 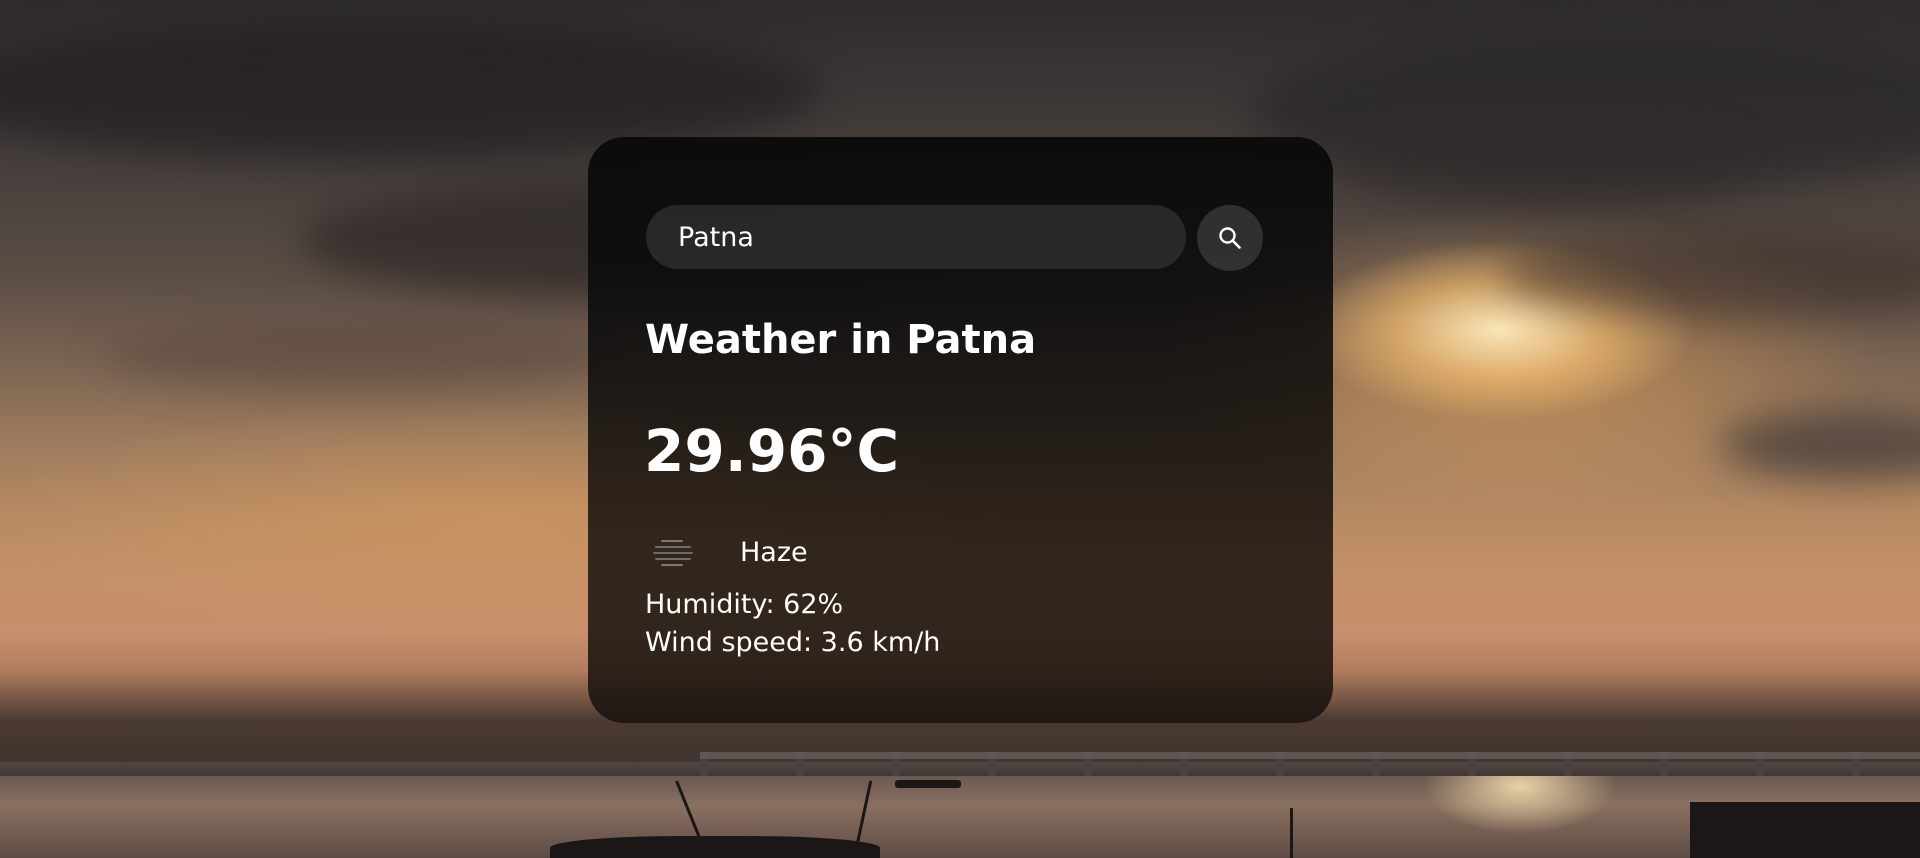 What do you see at coordinates (673, 552) in the screenshot?
I see `haze-icon` at bounding box center [673, 552].